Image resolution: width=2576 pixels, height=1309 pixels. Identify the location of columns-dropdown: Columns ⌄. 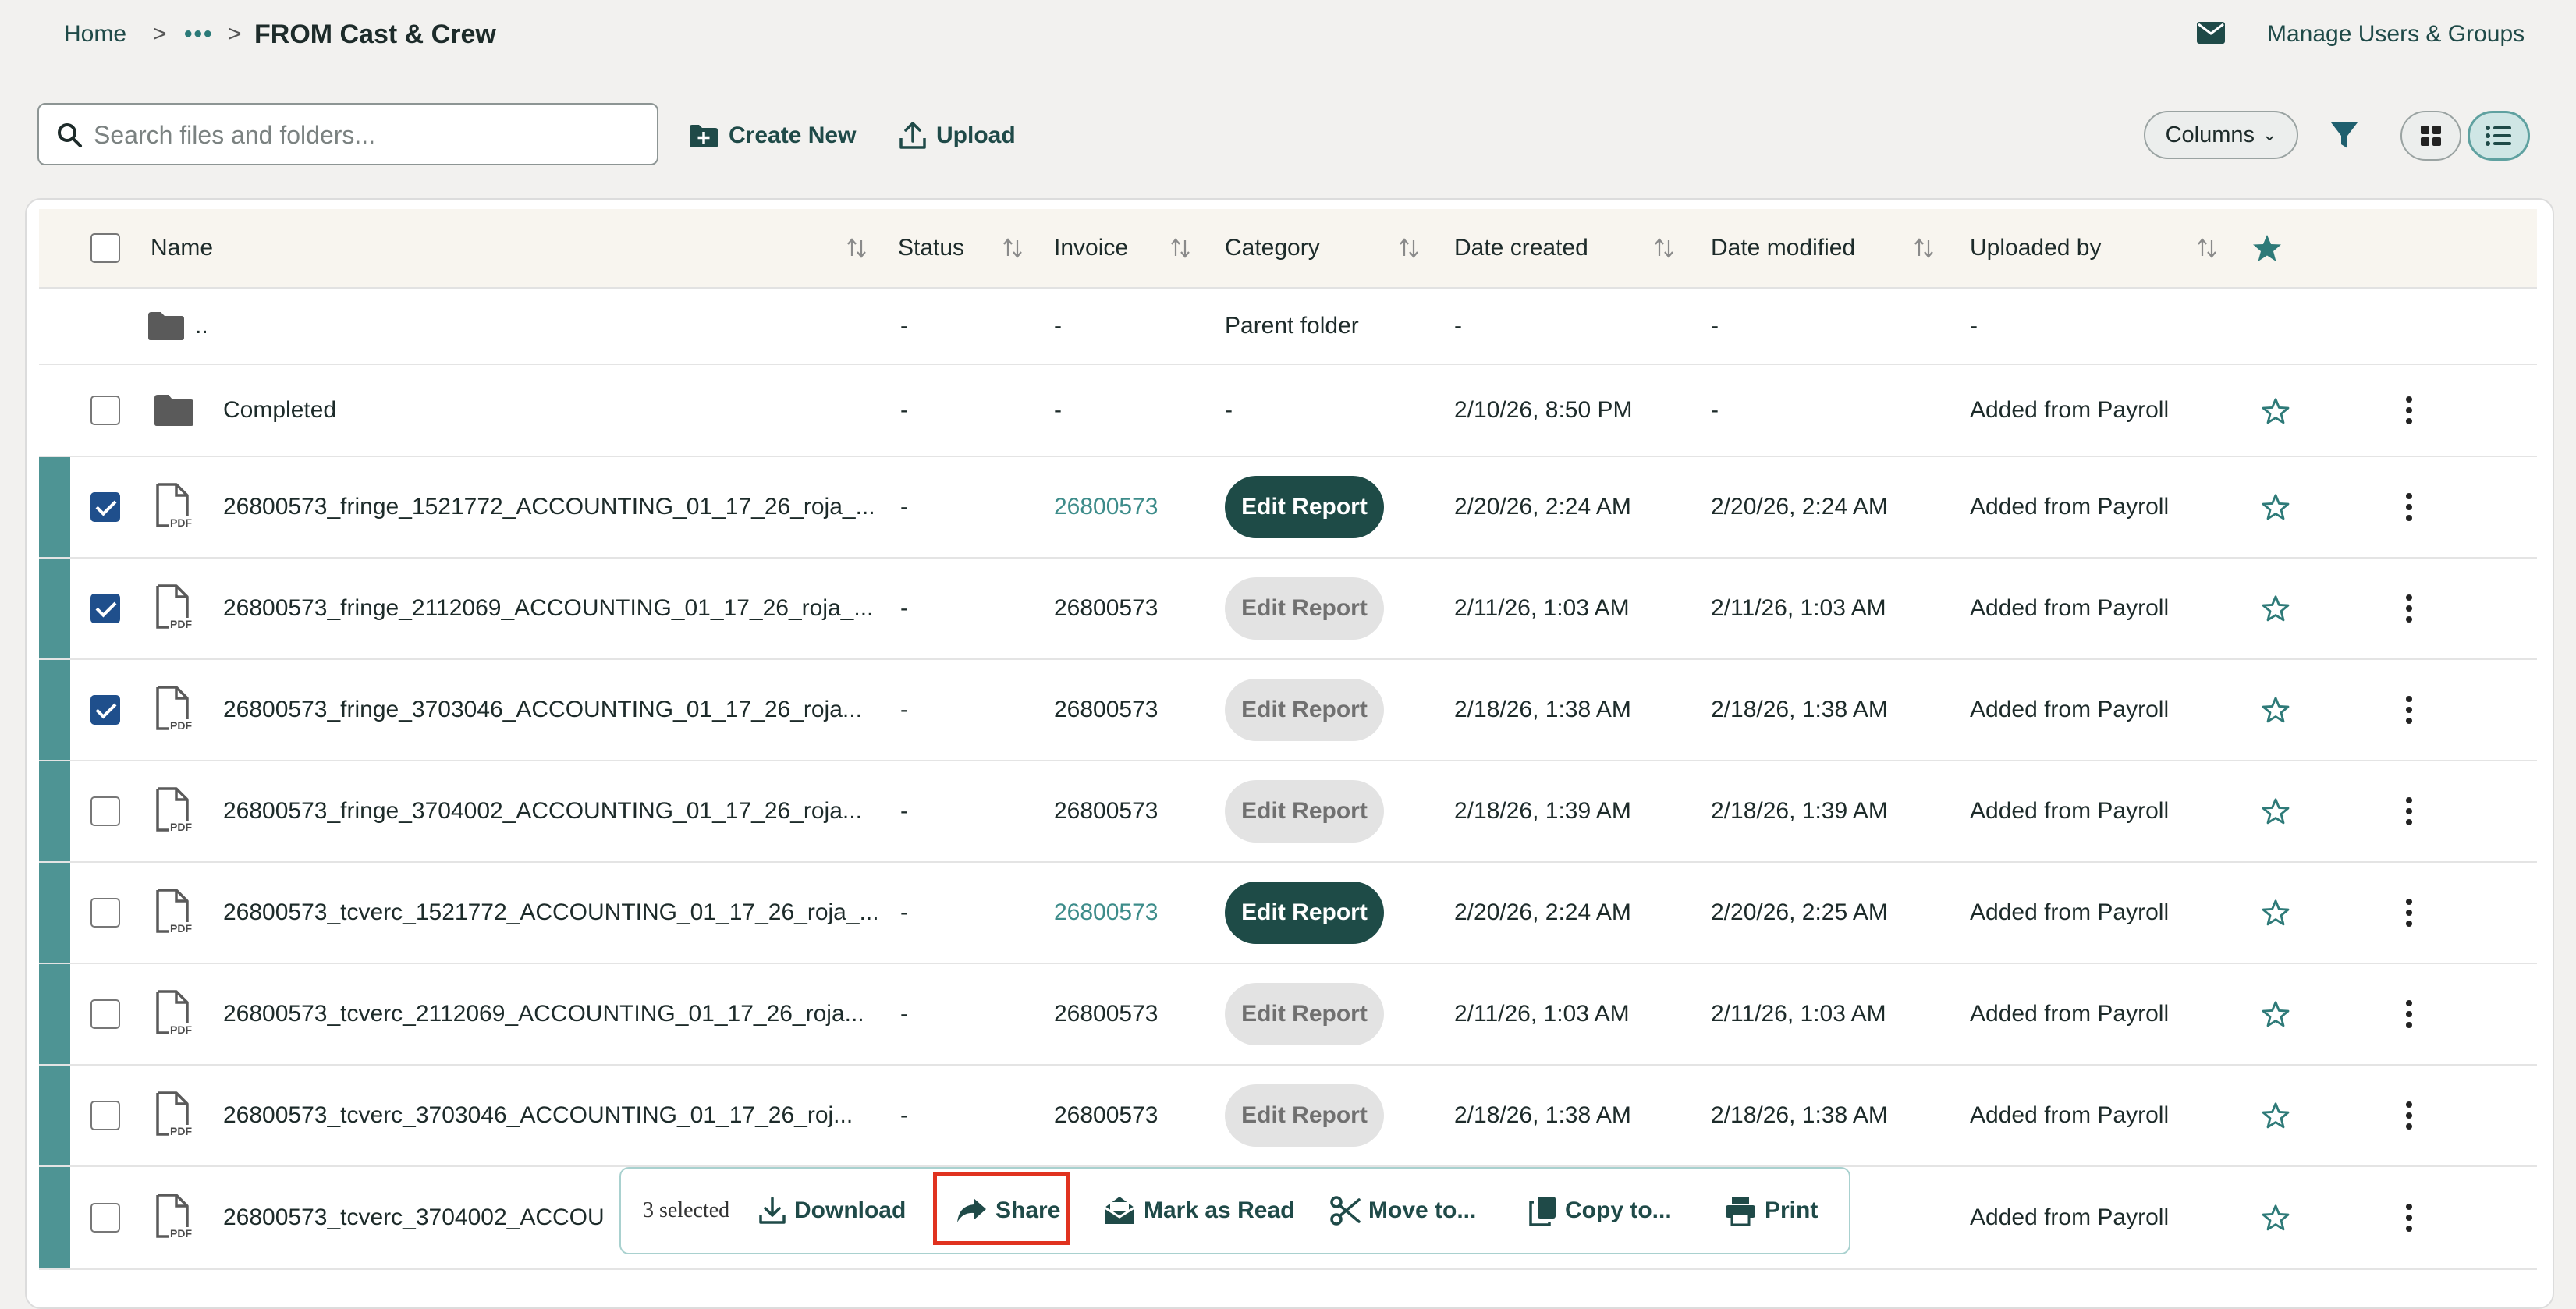
(2221, 135).